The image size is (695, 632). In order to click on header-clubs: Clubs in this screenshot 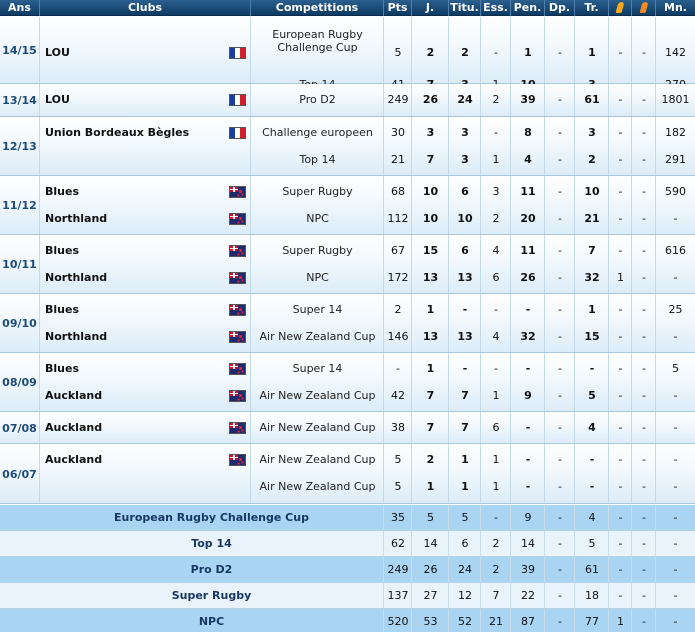, I will do `click(145, 8)`.